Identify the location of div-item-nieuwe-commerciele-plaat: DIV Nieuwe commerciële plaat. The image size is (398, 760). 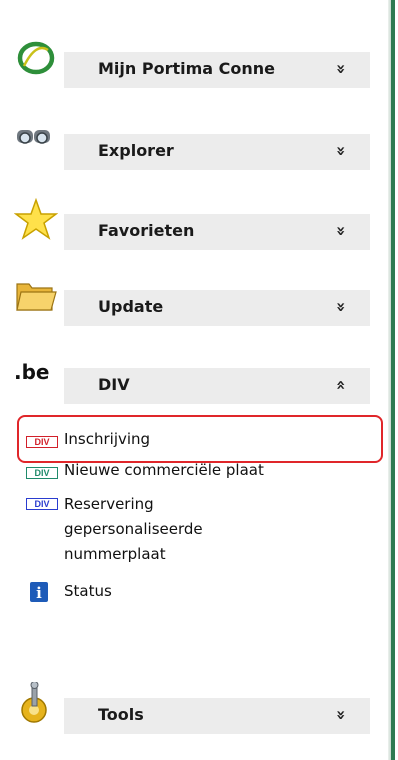
(197, 474).